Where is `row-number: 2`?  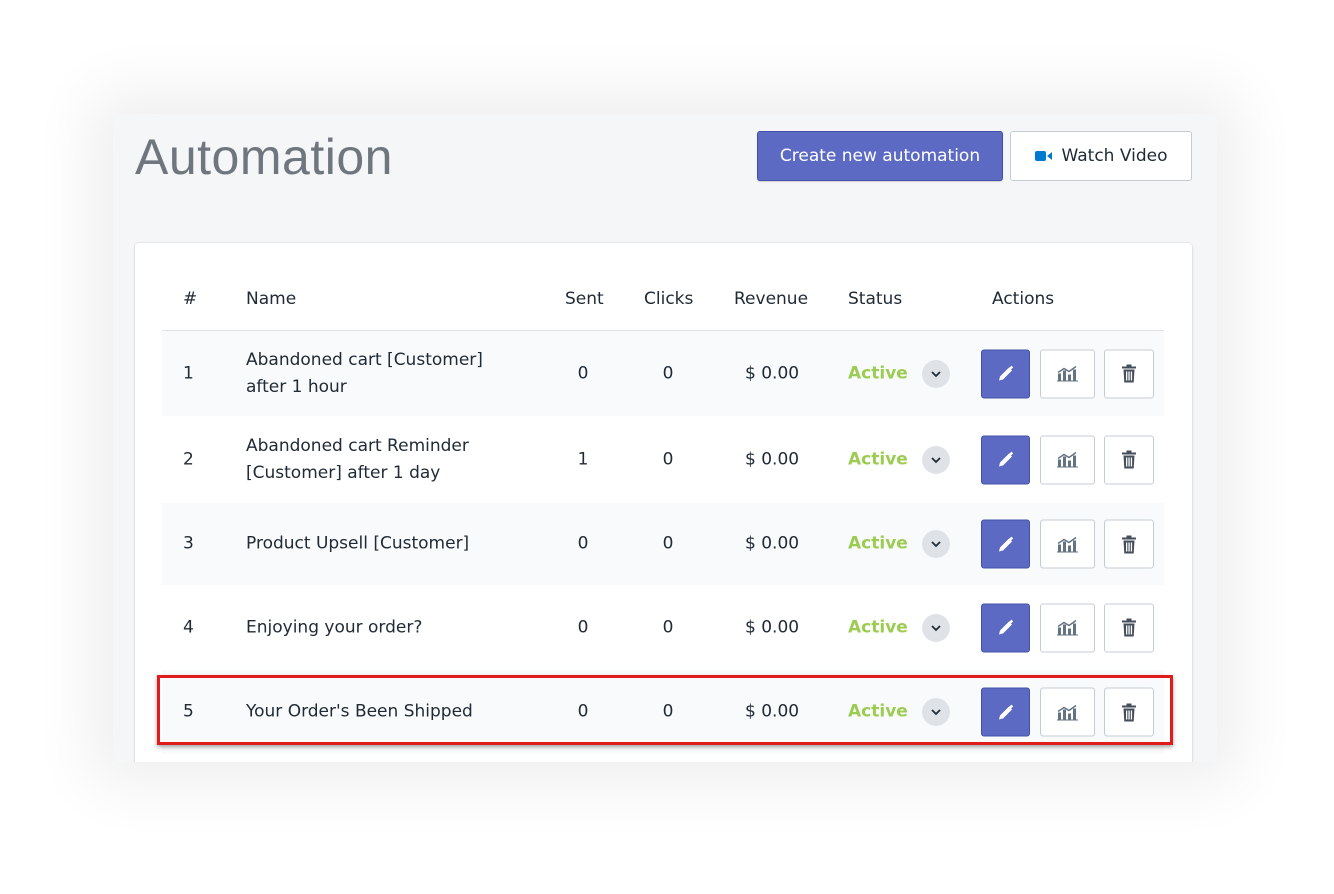 row-number: 2 is located at coordinates (188, 459).